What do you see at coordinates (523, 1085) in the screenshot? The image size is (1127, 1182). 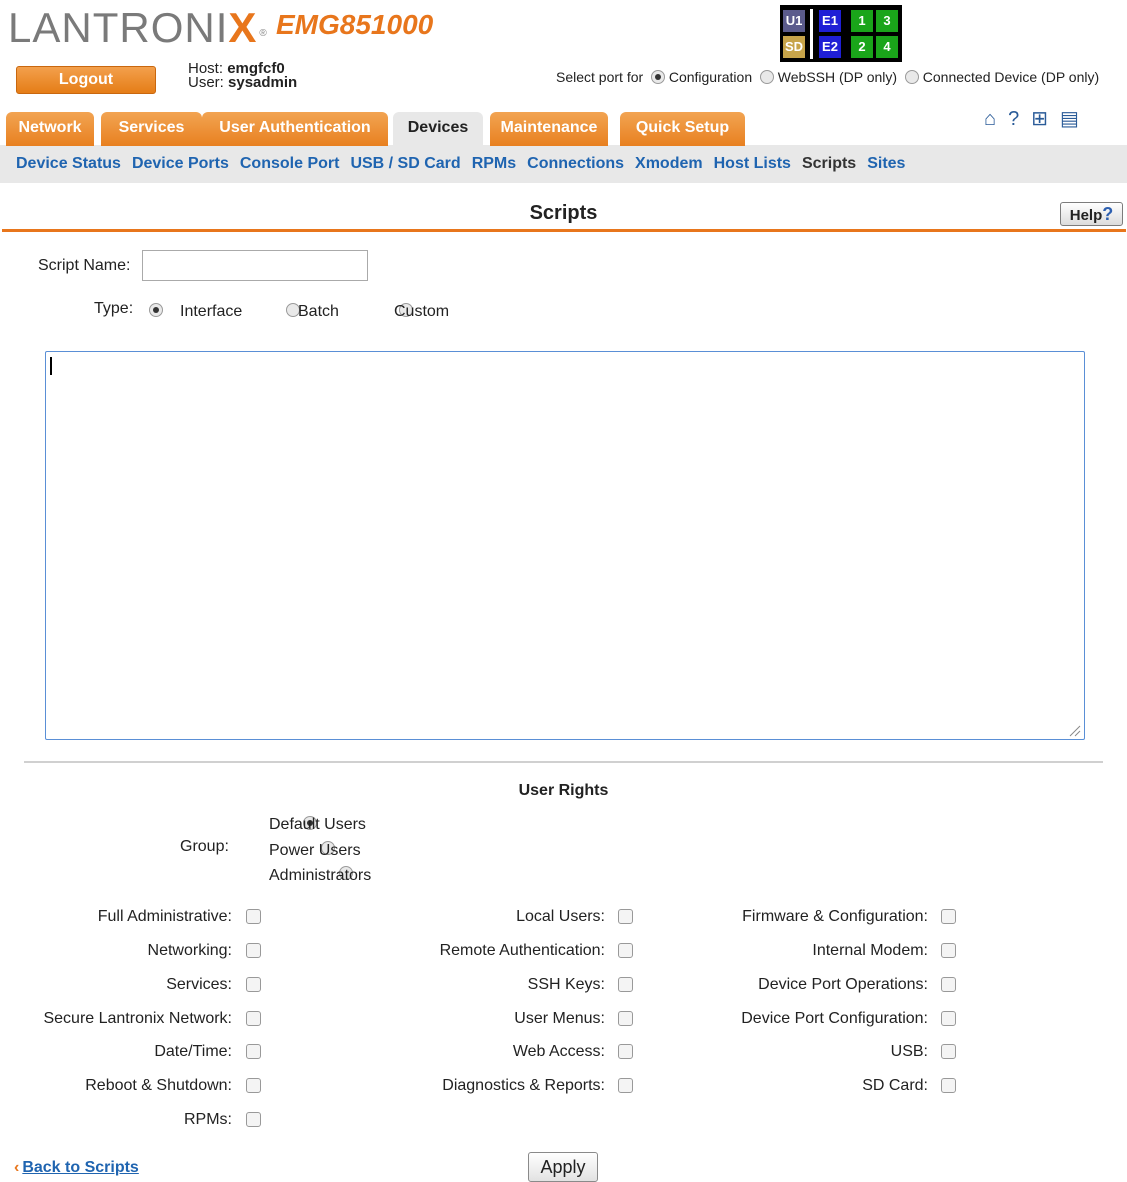 I see `right-label-diagnostics-reports: Diagnostics & Reports:` at bounding box center [523, 1085].